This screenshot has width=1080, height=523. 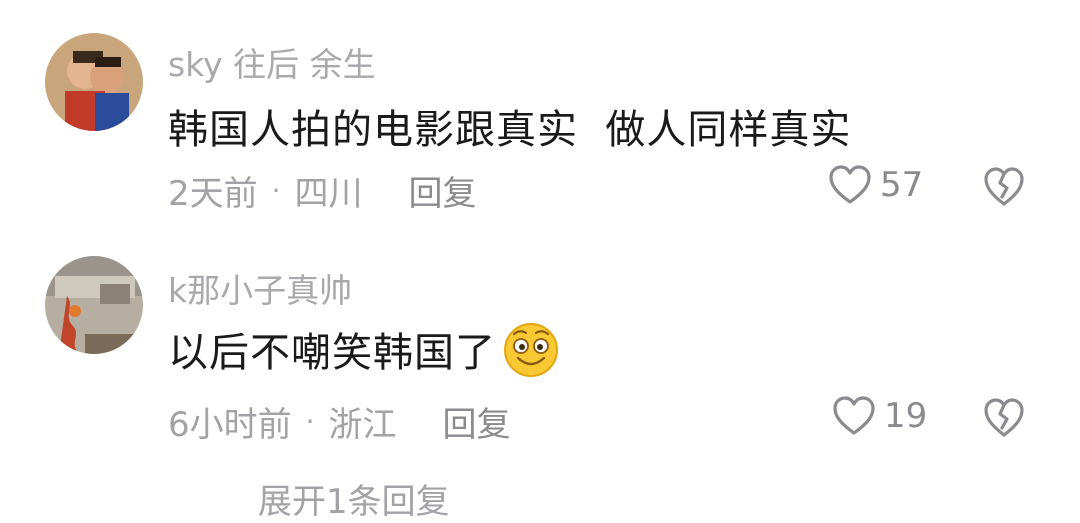 I want to click on username: k那小子真帅, so click(x=260, y=288).